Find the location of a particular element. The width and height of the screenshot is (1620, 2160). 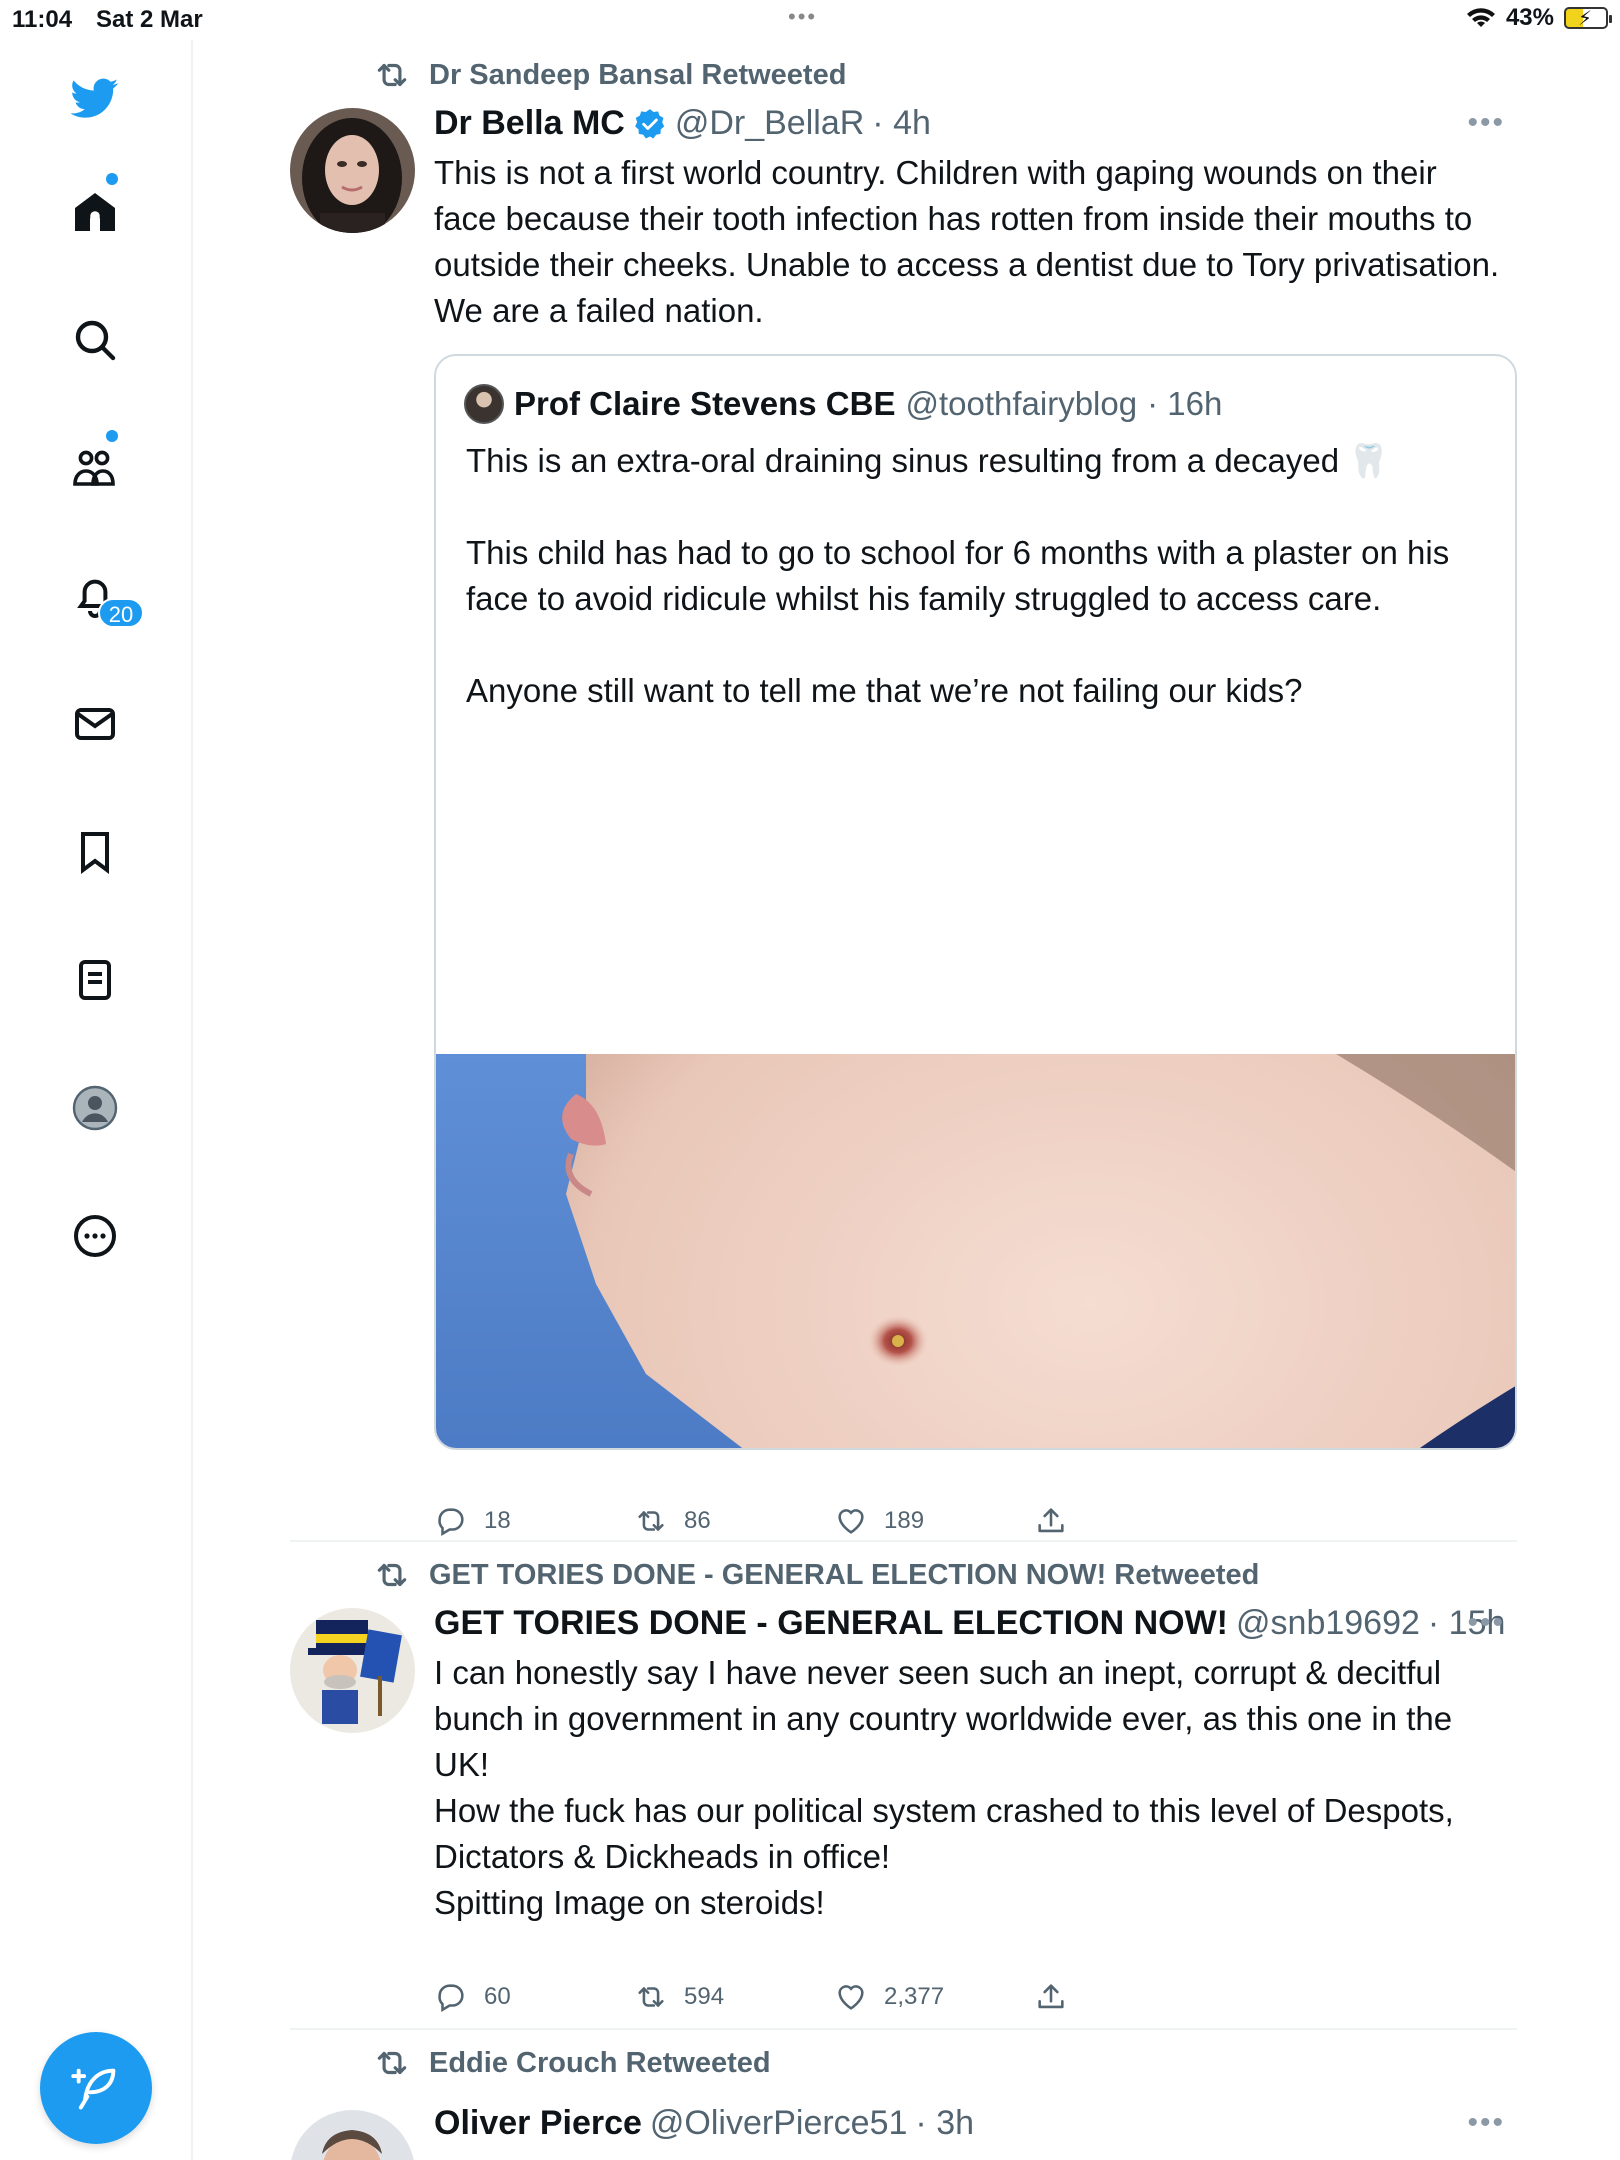

communities-icon is located at coordinates (95, 468).